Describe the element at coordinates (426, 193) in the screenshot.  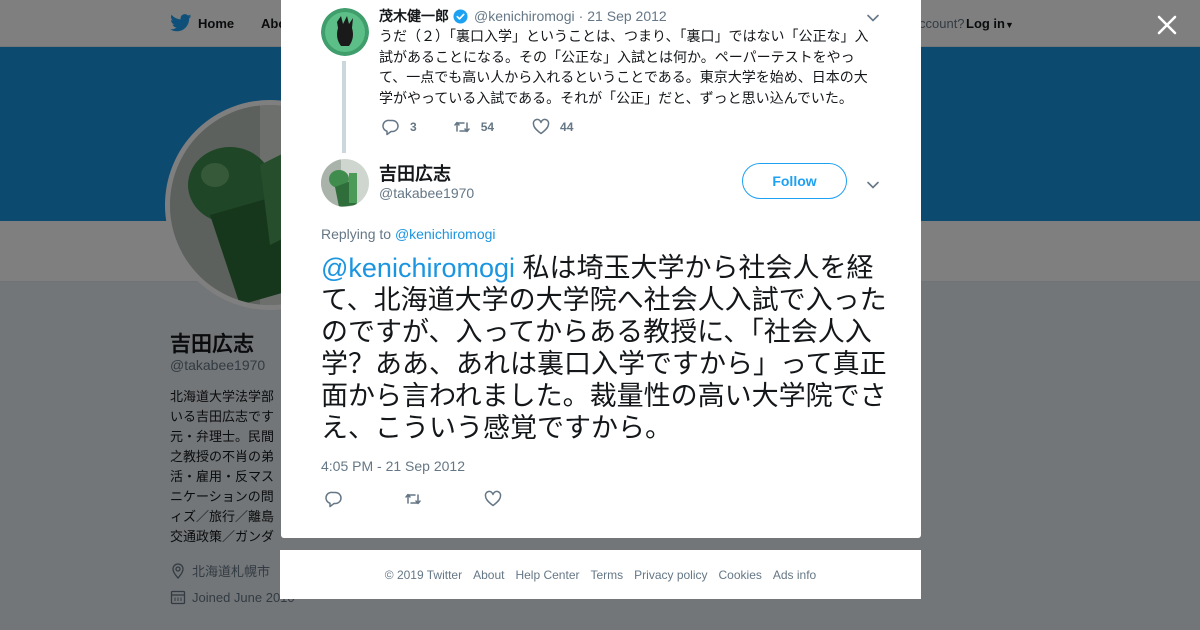
I see `main-tweet-author-handle: @takabee1970` at that location.